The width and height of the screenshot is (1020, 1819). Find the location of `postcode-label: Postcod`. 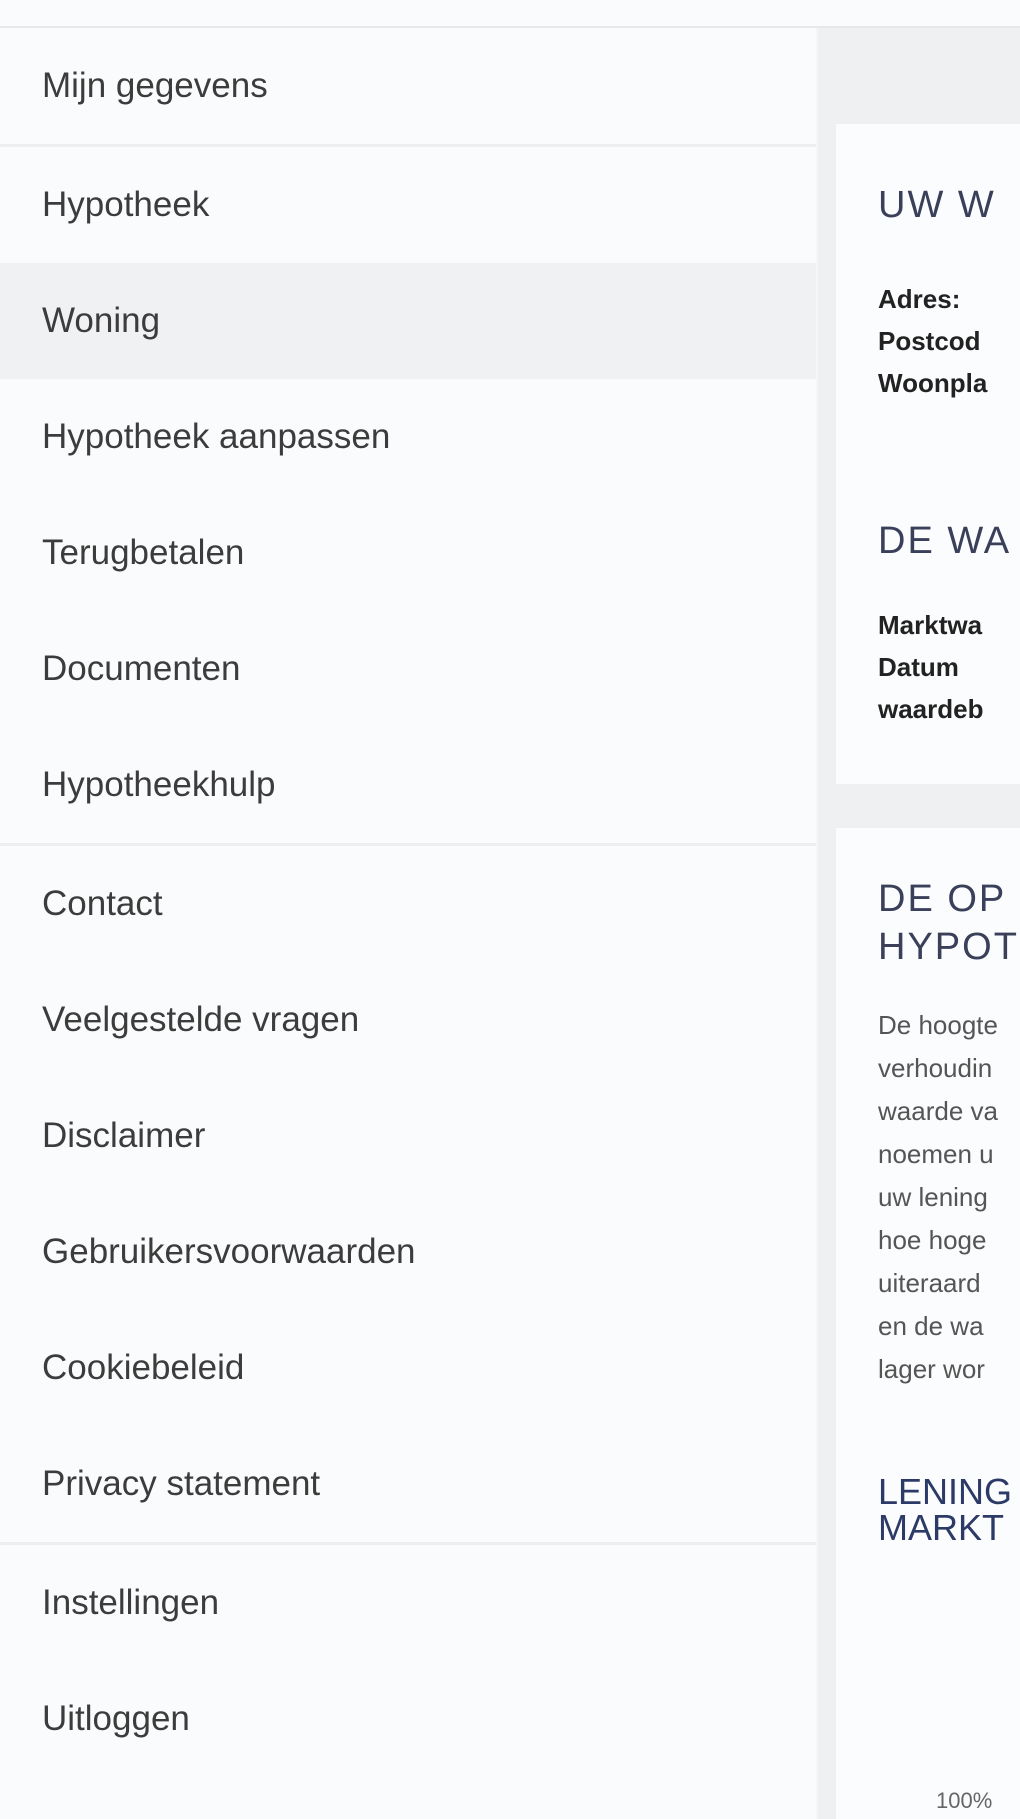

postcode-label: Postcod is located at coordinates (929, 341).